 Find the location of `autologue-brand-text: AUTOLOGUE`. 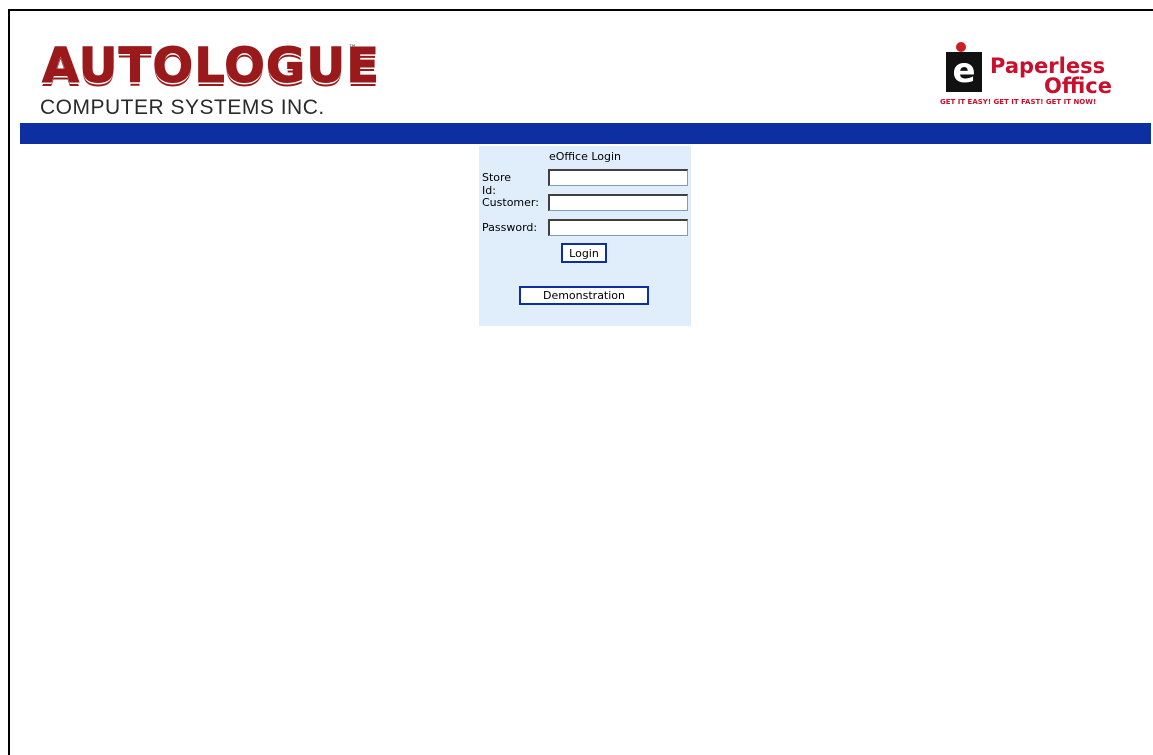

autologue-brand-text: AUTOLOGUE is located at coordinates (211, 66).